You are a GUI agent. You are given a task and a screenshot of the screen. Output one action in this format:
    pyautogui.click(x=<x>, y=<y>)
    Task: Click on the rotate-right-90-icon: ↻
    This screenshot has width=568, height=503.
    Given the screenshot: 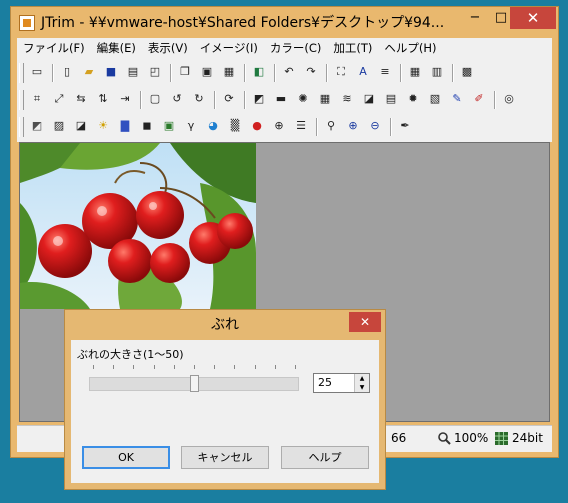 What is the action you would take?
    pyautogui.click(x=199, y=99)
    